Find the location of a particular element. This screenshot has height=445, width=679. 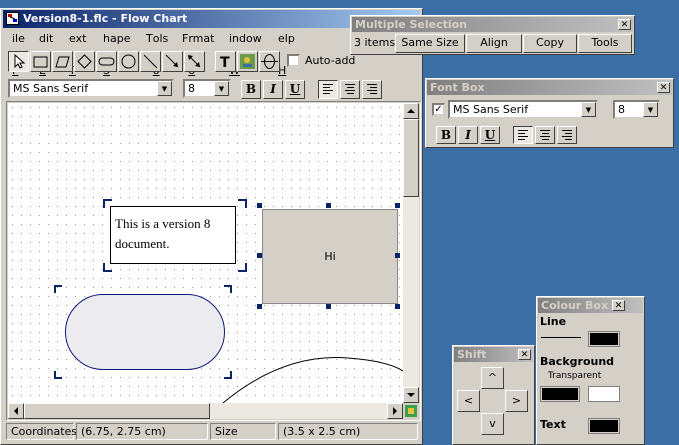

font-box-align-left-button is located at coordinates (523, 135).